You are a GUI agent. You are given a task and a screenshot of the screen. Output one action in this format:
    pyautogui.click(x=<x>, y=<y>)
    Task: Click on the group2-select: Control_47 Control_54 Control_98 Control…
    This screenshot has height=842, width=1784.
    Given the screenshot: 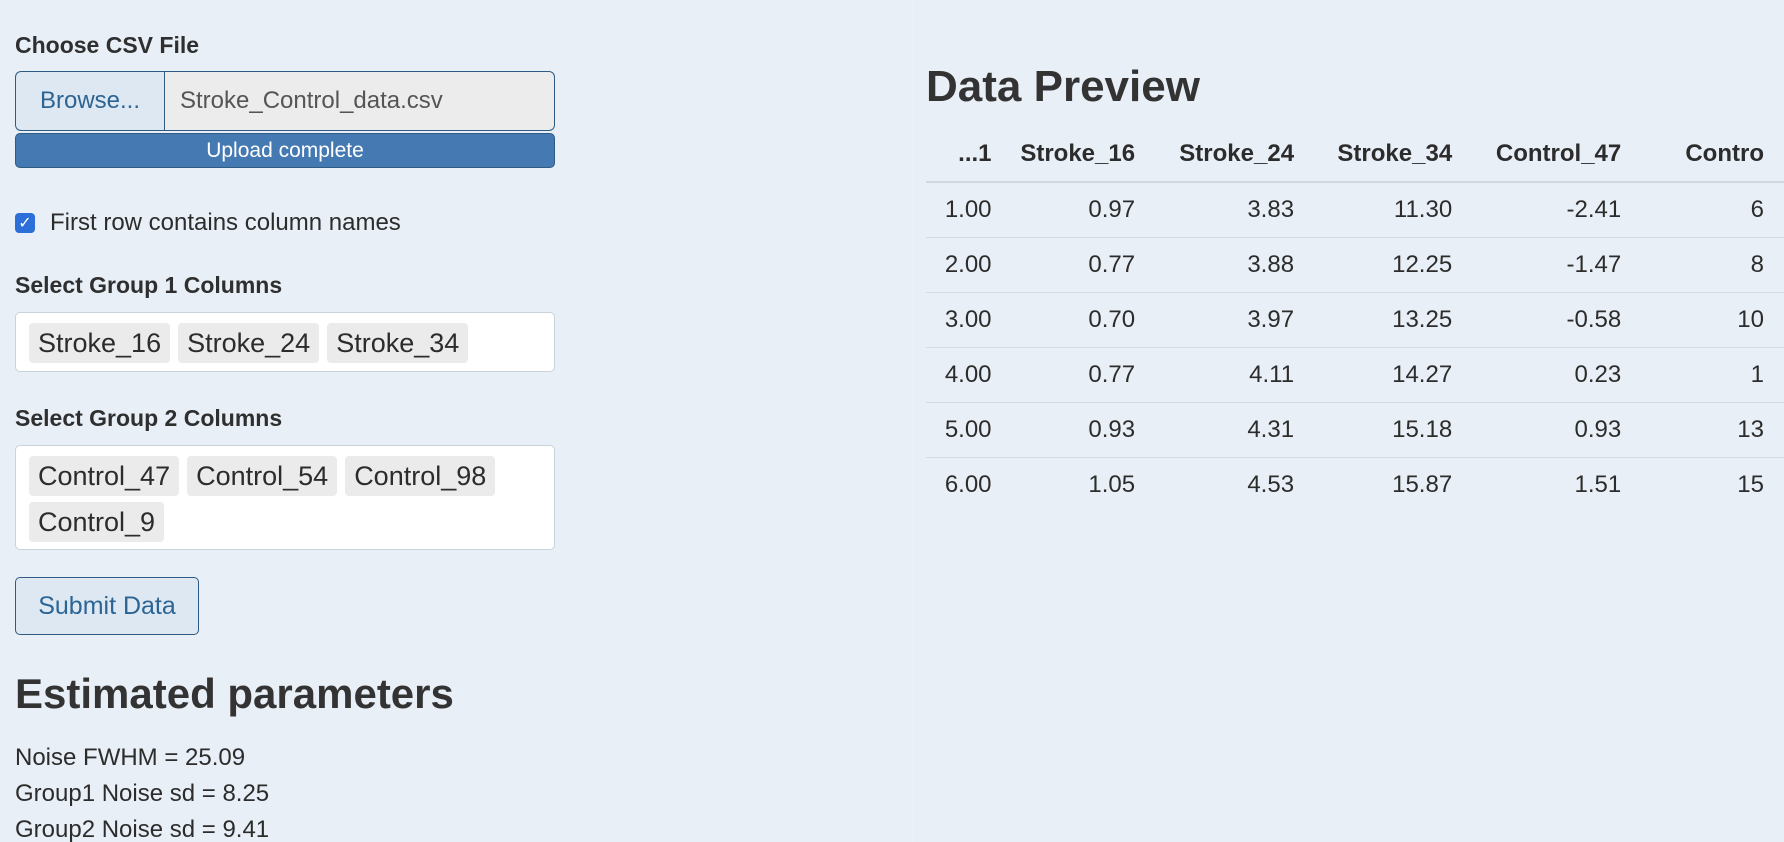 What is the action you would take?
    pyautogui.click(x=285, y=497)
    